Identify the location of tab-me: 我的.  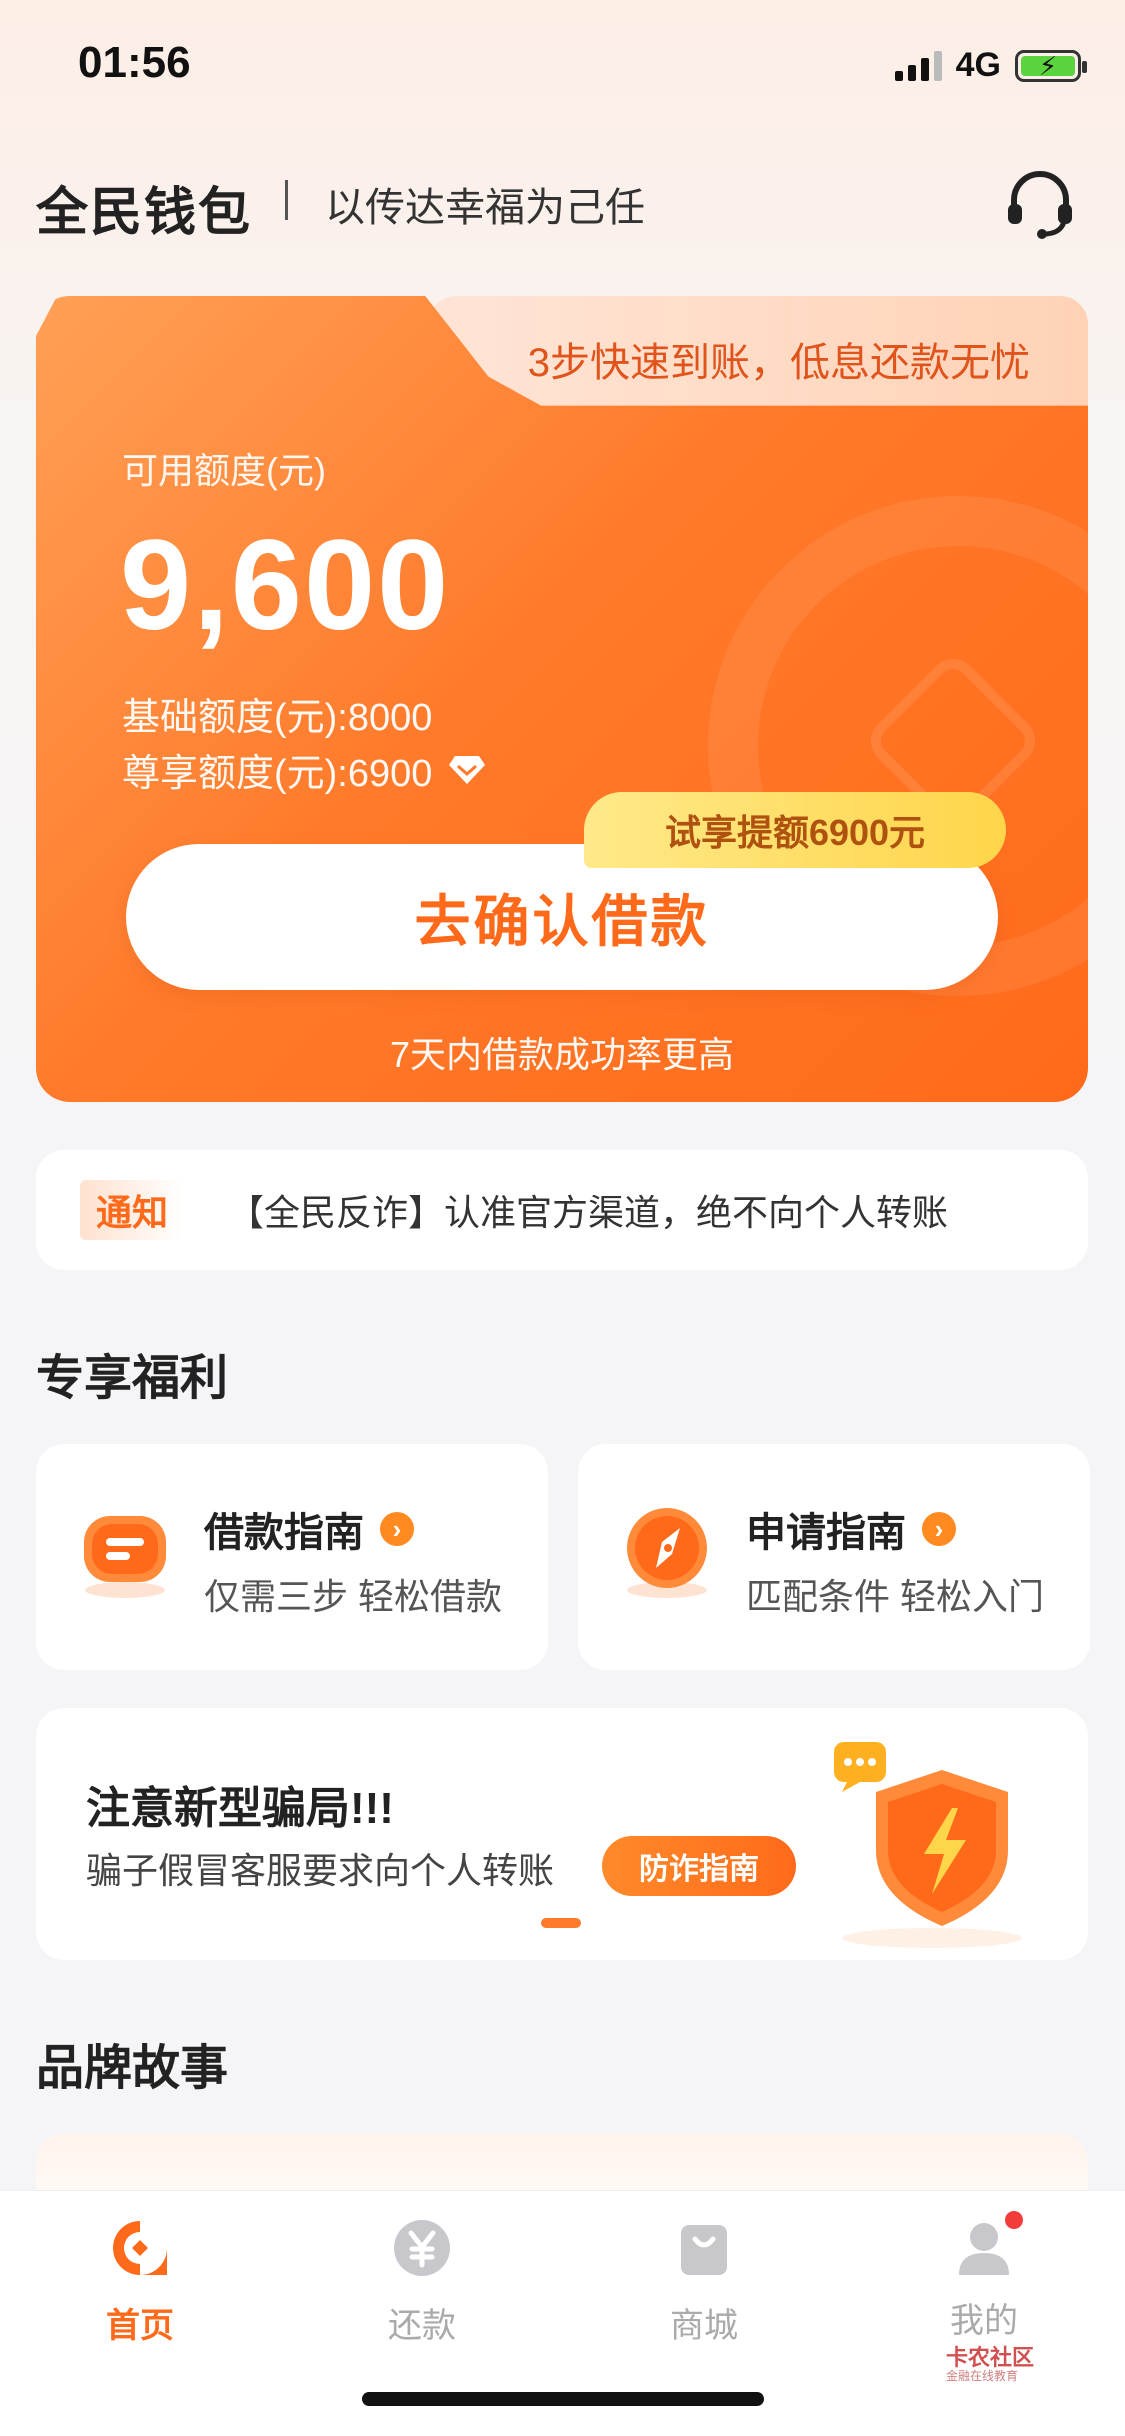
(984, 2276).